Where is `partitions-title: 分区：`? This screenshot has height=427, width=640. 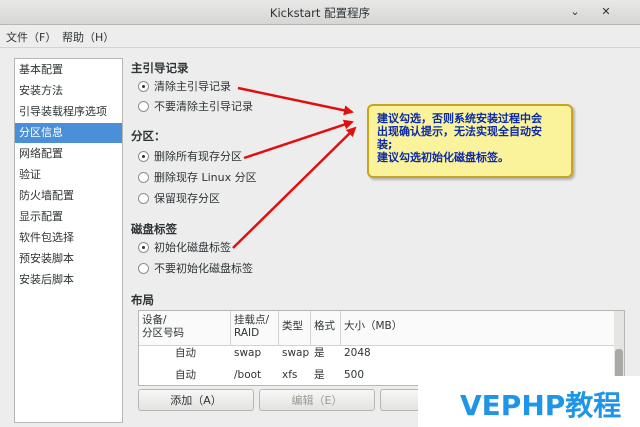
partitions-title: 分区： is located at coordinates (148, 136).